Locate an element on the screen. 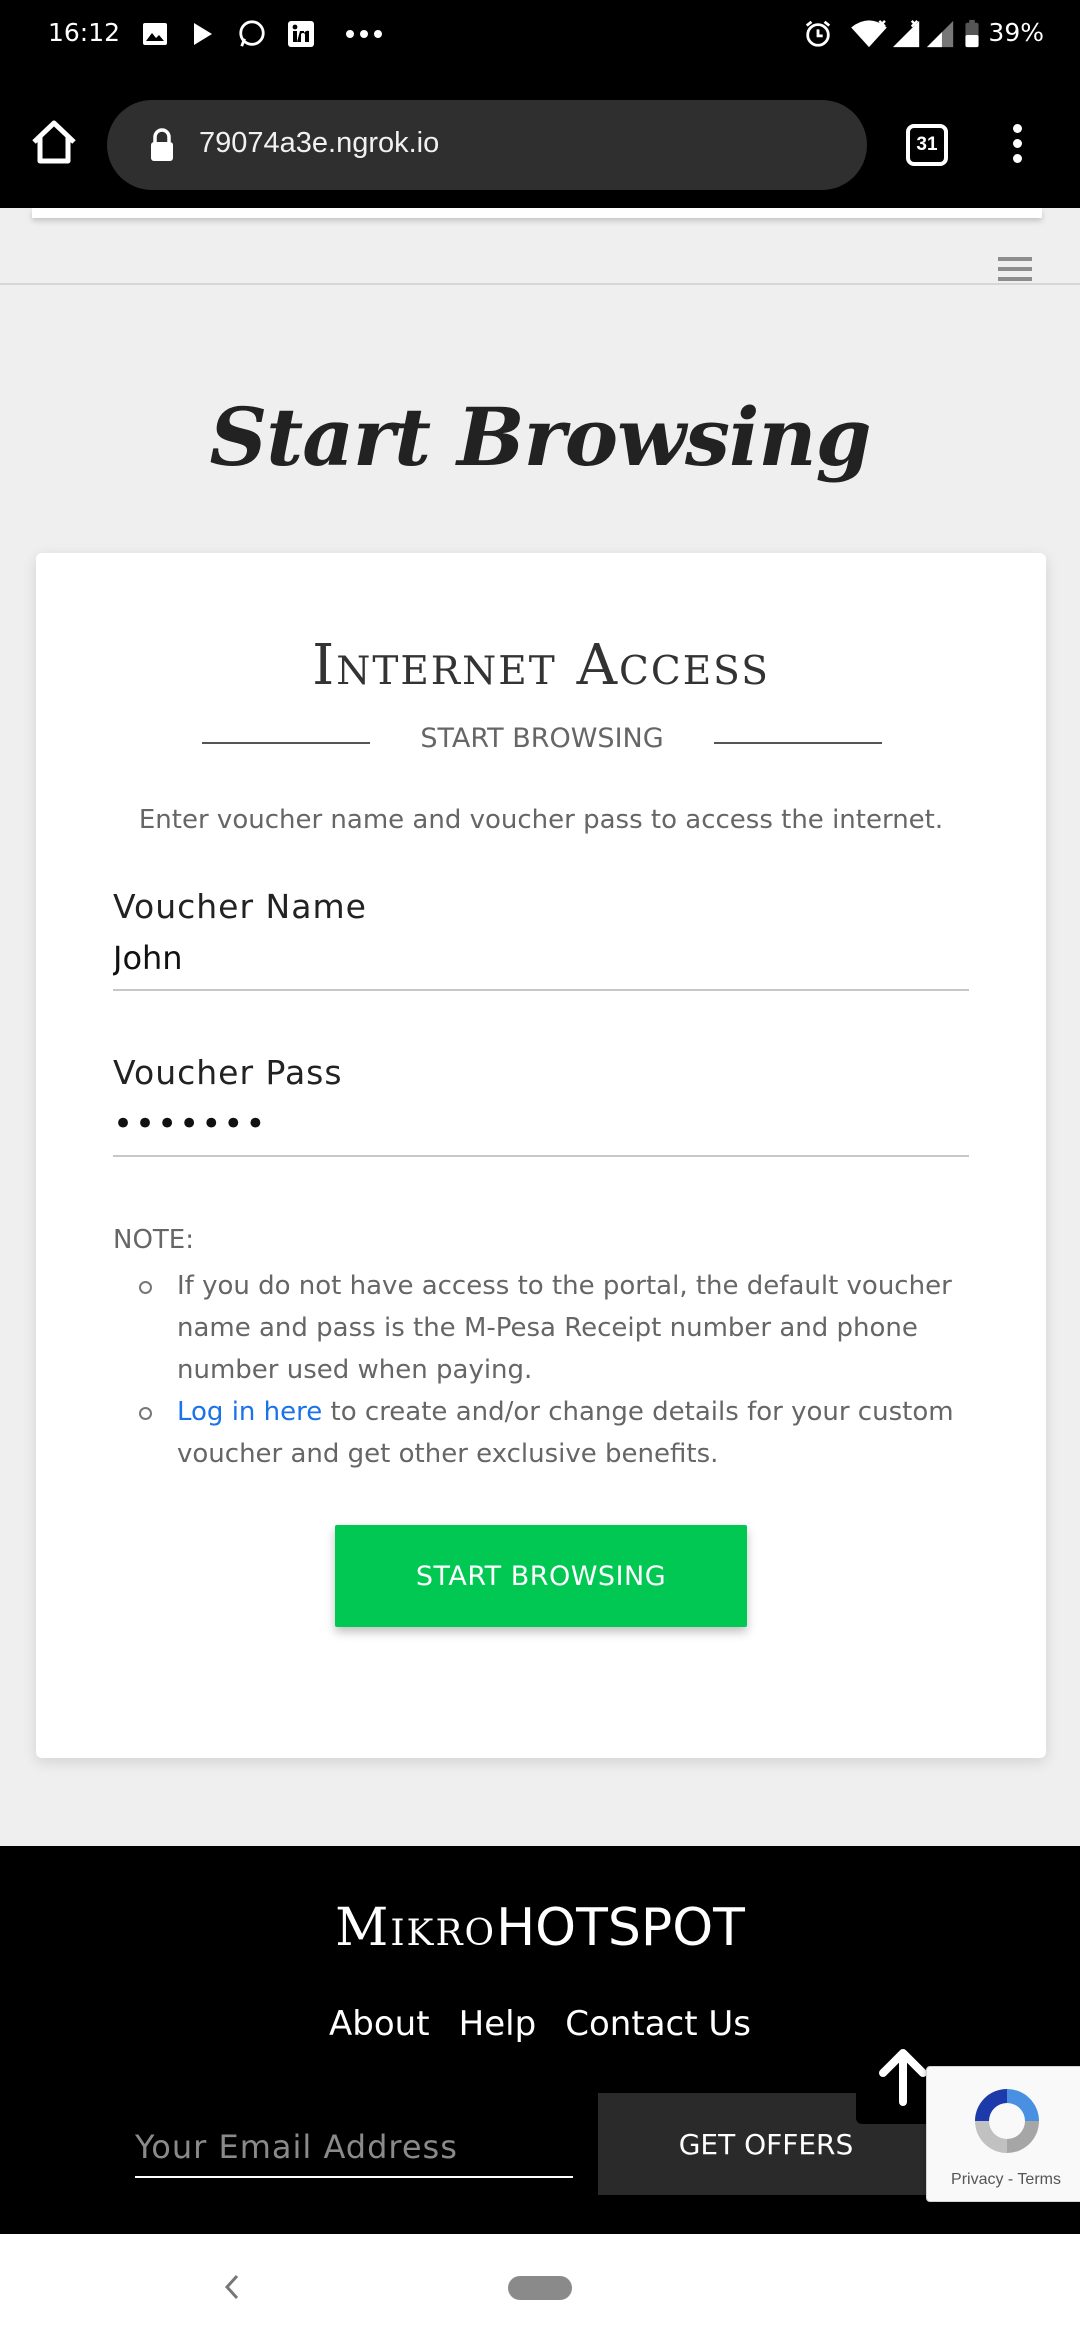 The height and width of the screenshot is (2340, 1080). image-icon is located at coordinates (155, 34).